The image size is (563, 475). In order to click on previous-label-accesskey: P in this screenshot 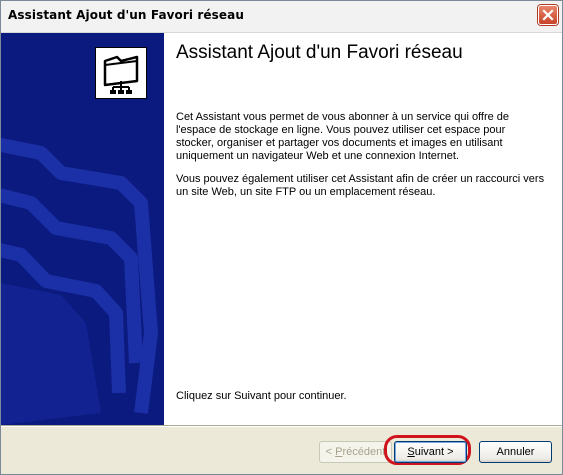, I will do `click(339, 452)`.